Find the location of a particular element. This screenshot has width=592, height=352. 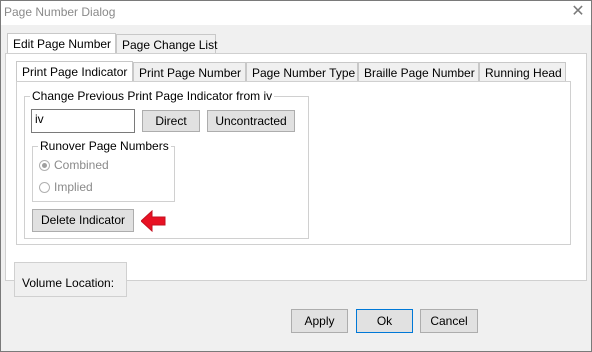

runover-legend: Runover Page Numbers is located at coordinates (104, 146).